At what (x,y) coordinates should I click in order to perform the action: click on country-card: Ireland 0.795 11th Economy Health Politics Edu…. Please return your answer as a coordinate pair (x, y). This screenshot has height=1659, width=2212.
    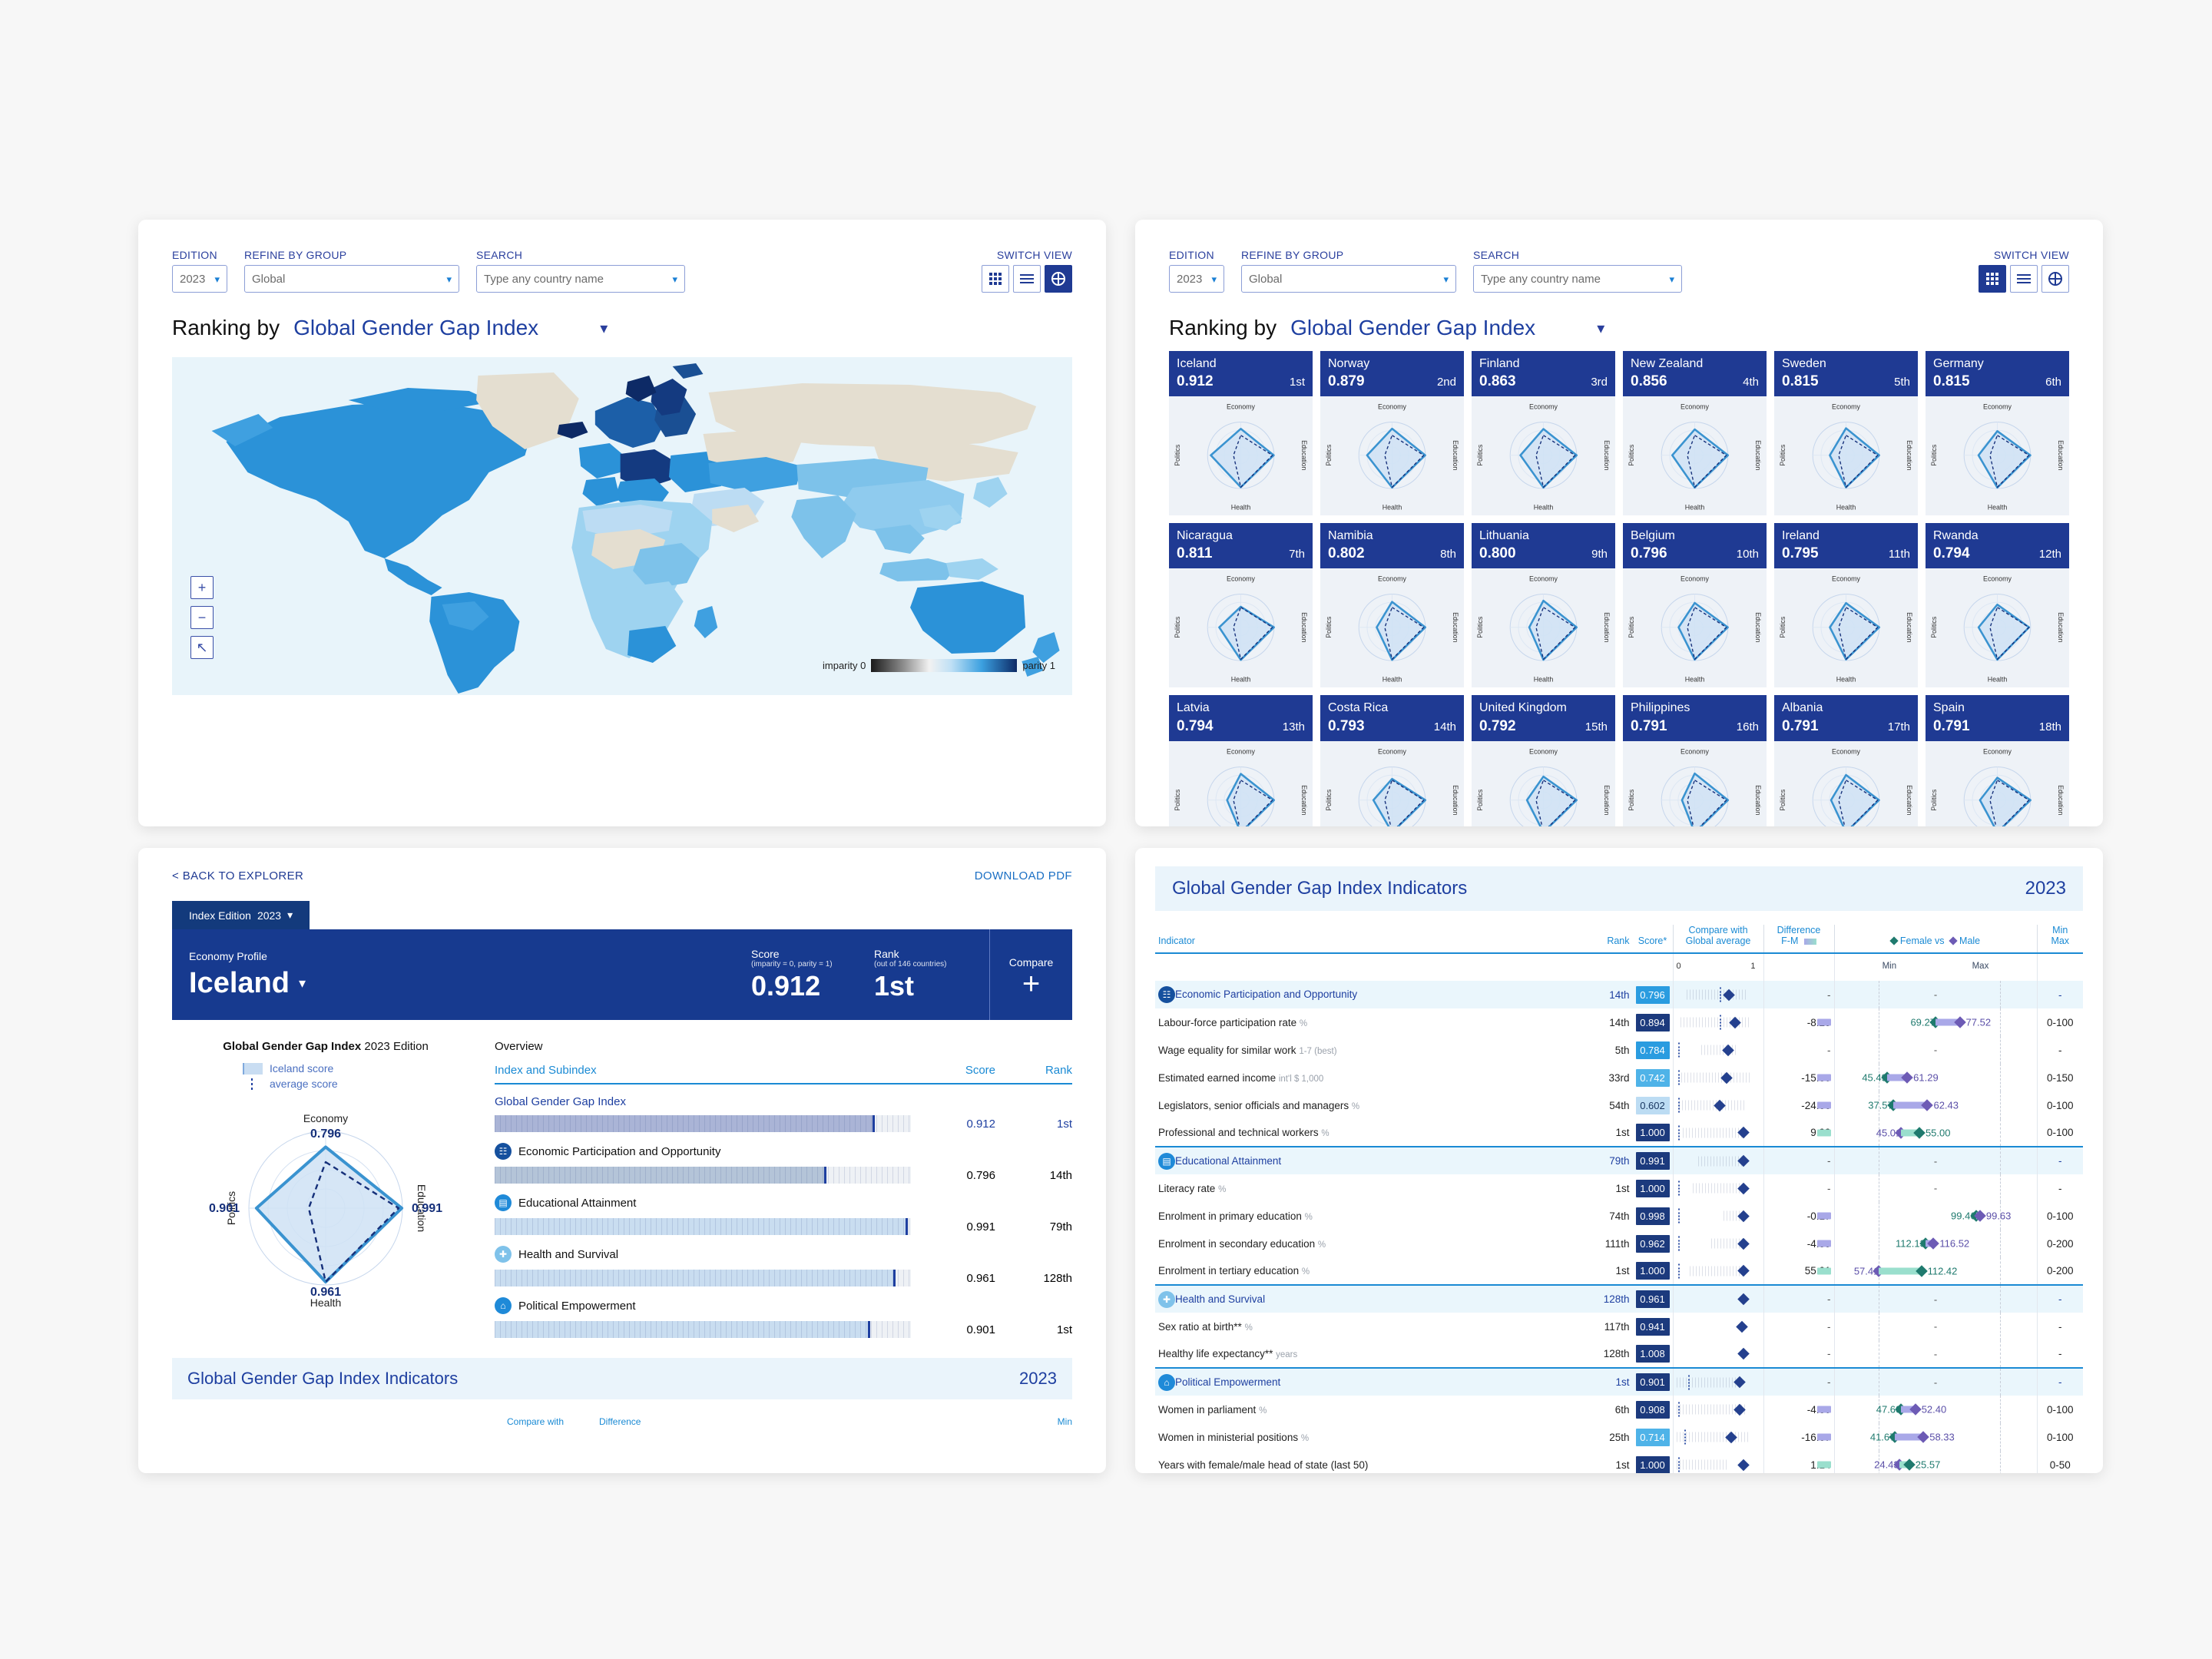
    Looking at the image, I should click on (1846, 606).